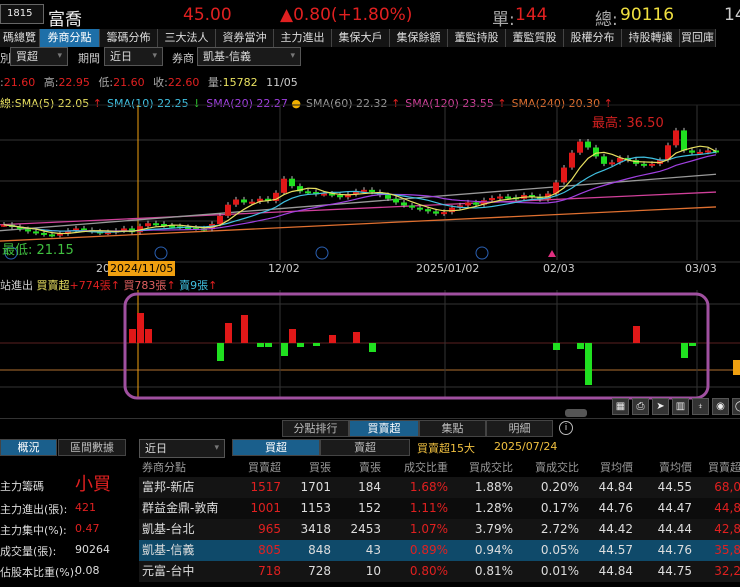 Image resolution: width=740 pixels, height=587 pixels. Describe the element at coordinates (92, 447) in the screenshot. I see `tab-range-data: 區間數據` at that location.